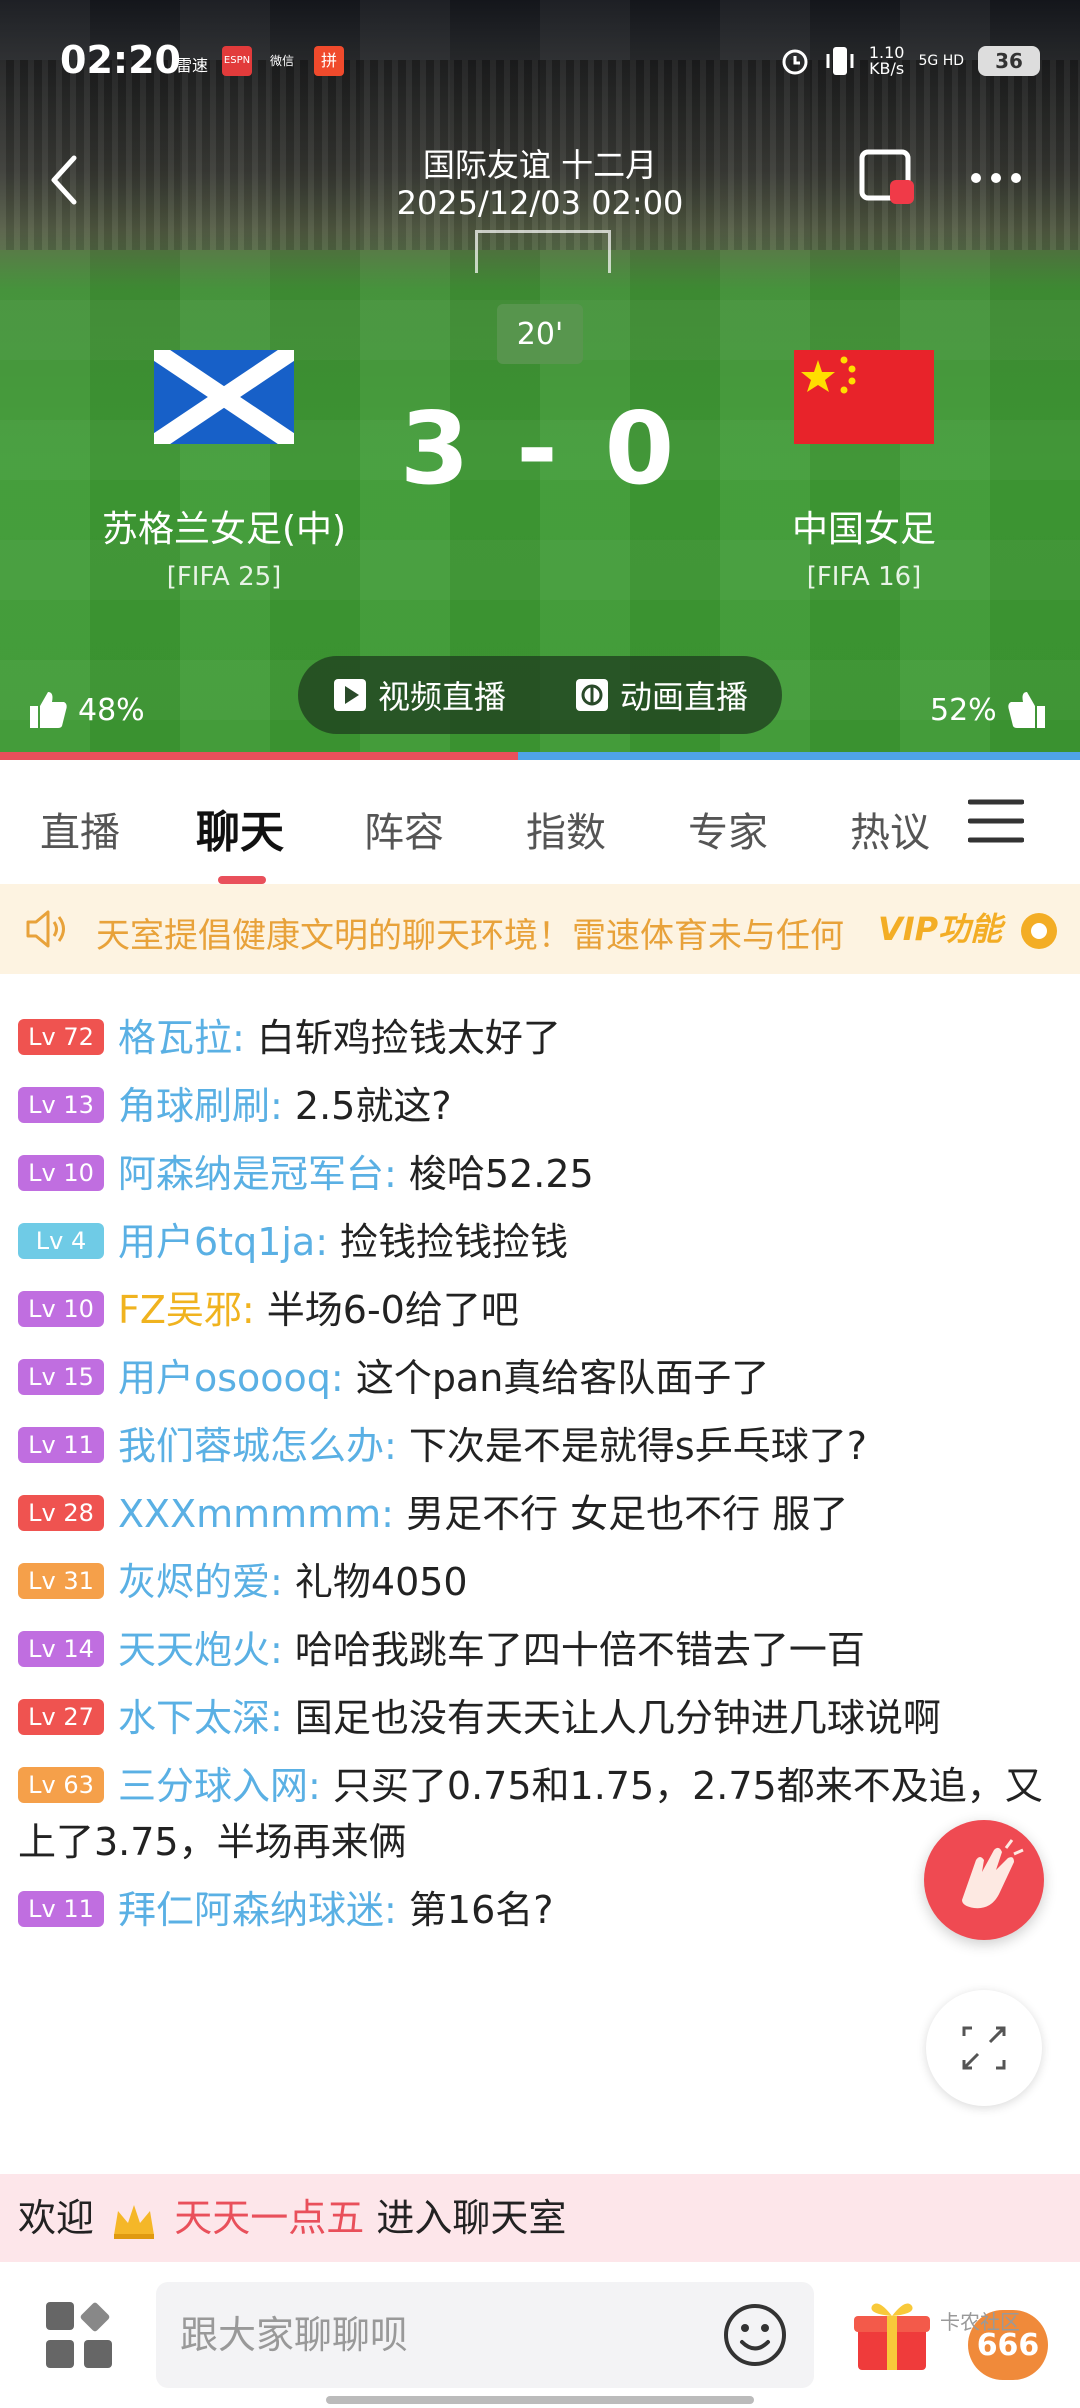  I want to click on tab-live: 直播, so click(80, 829).